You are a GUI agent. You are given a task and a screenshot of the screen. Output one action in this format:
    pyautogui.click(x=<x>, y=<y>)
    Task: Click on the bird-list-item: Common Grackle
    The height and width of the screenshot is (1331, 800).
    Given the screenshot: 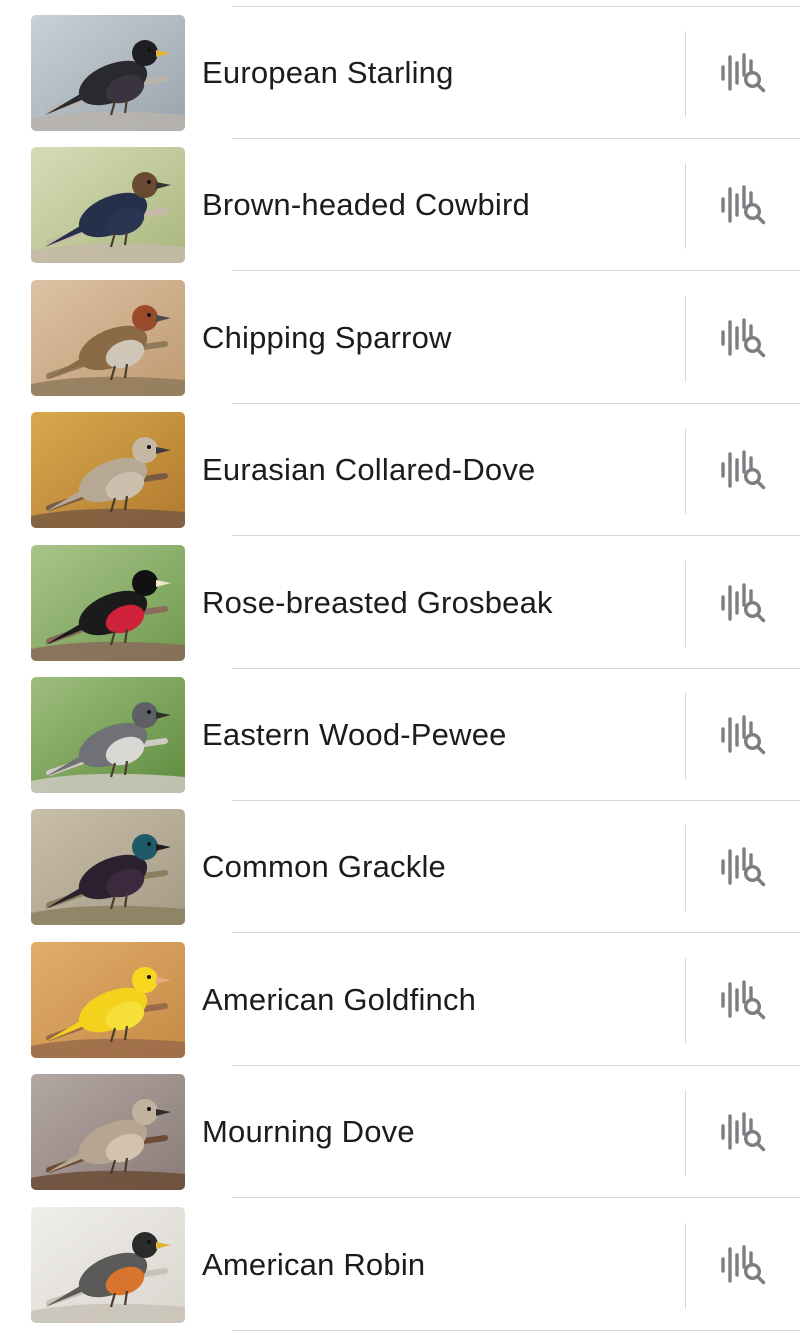 What is the action you would take?
    pyautogui.click(x=400, y=867)
    